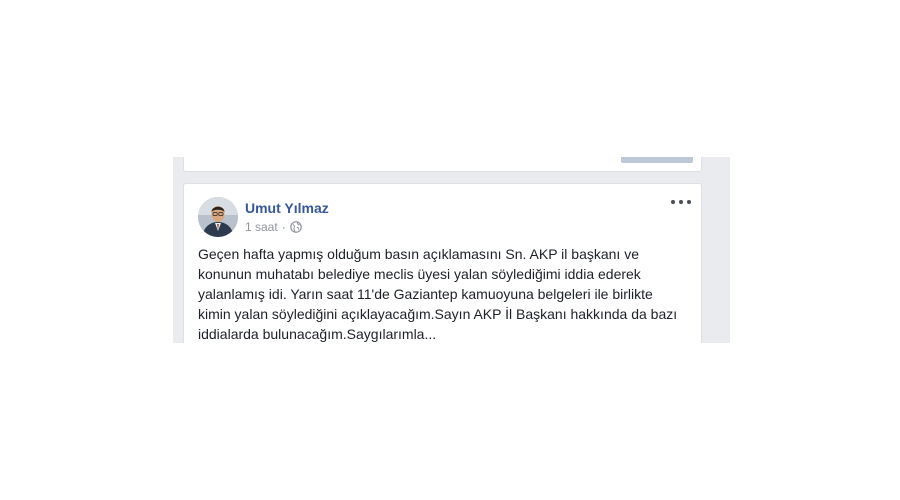  What do you see at coordinates (295, 227) in the screenshot?
I see `globe-icon` at bounding box center [295, 227].